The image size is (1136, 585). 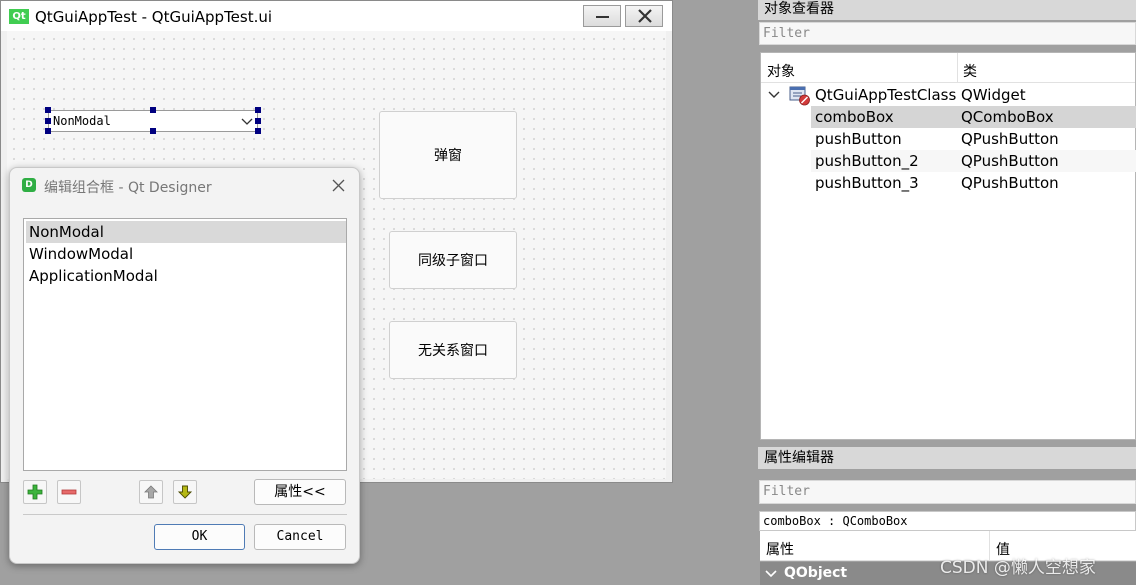 I want to click on list-item: WindowModal, so click(x=186, y=254).